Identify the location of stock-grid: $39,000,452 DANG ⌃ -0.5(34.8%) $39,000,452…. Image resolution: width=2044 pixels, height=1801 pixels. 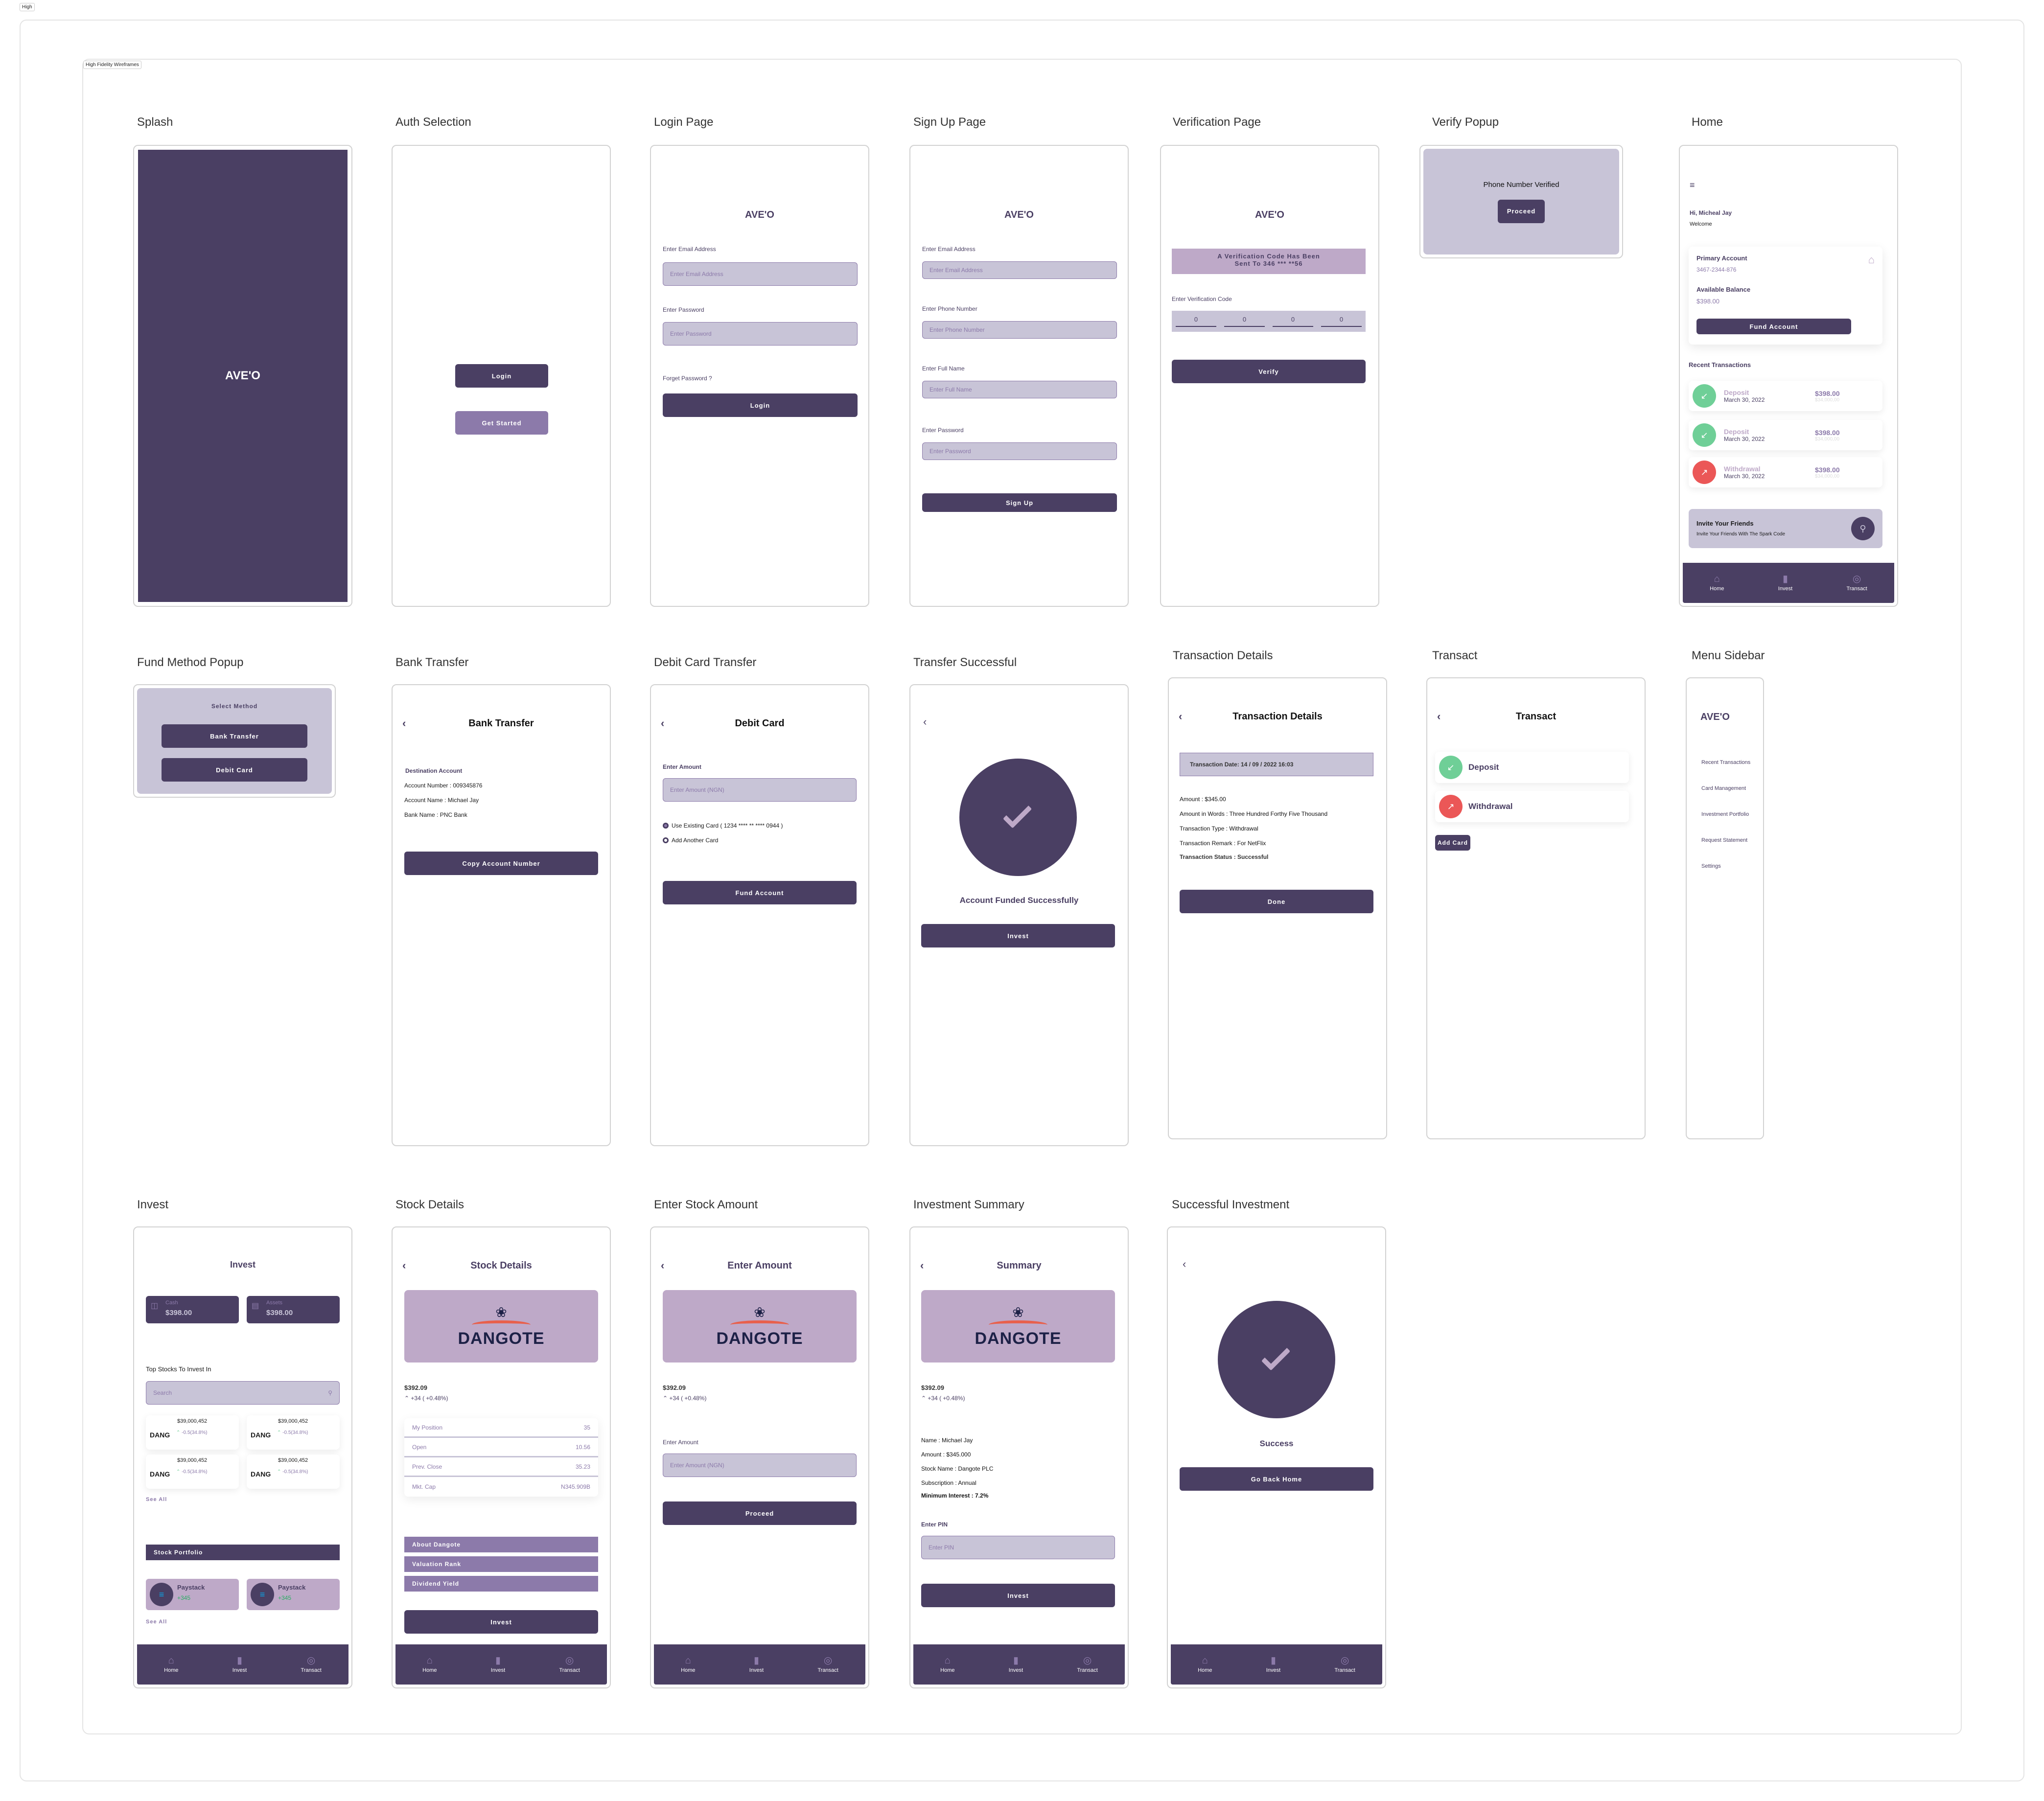
(243, 1452).